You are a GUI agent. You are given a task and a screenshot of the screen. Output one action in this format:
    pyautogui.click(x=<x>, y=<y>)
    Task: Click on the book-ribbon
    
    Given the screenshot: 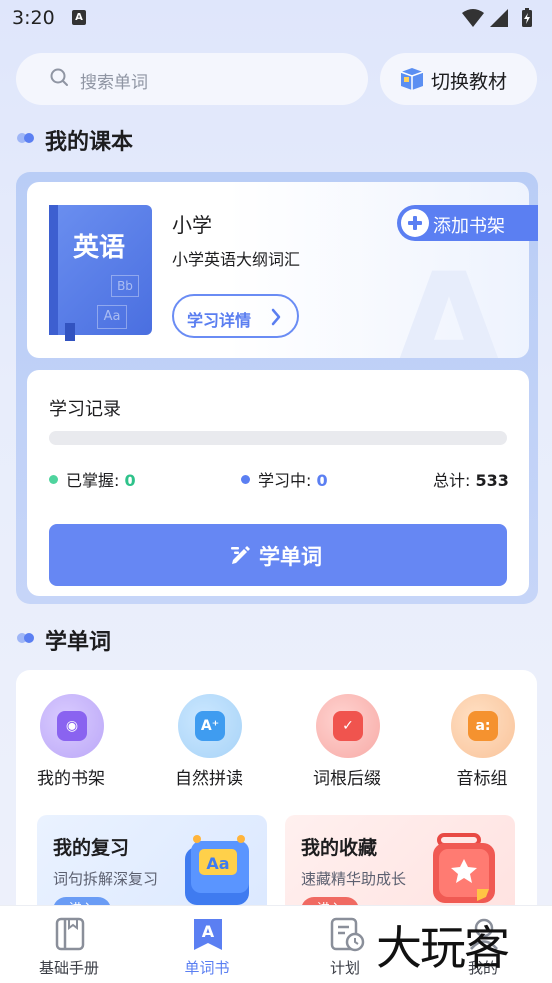 What is the action you would take?
    pyautogui.click(x=70, y=332)
    